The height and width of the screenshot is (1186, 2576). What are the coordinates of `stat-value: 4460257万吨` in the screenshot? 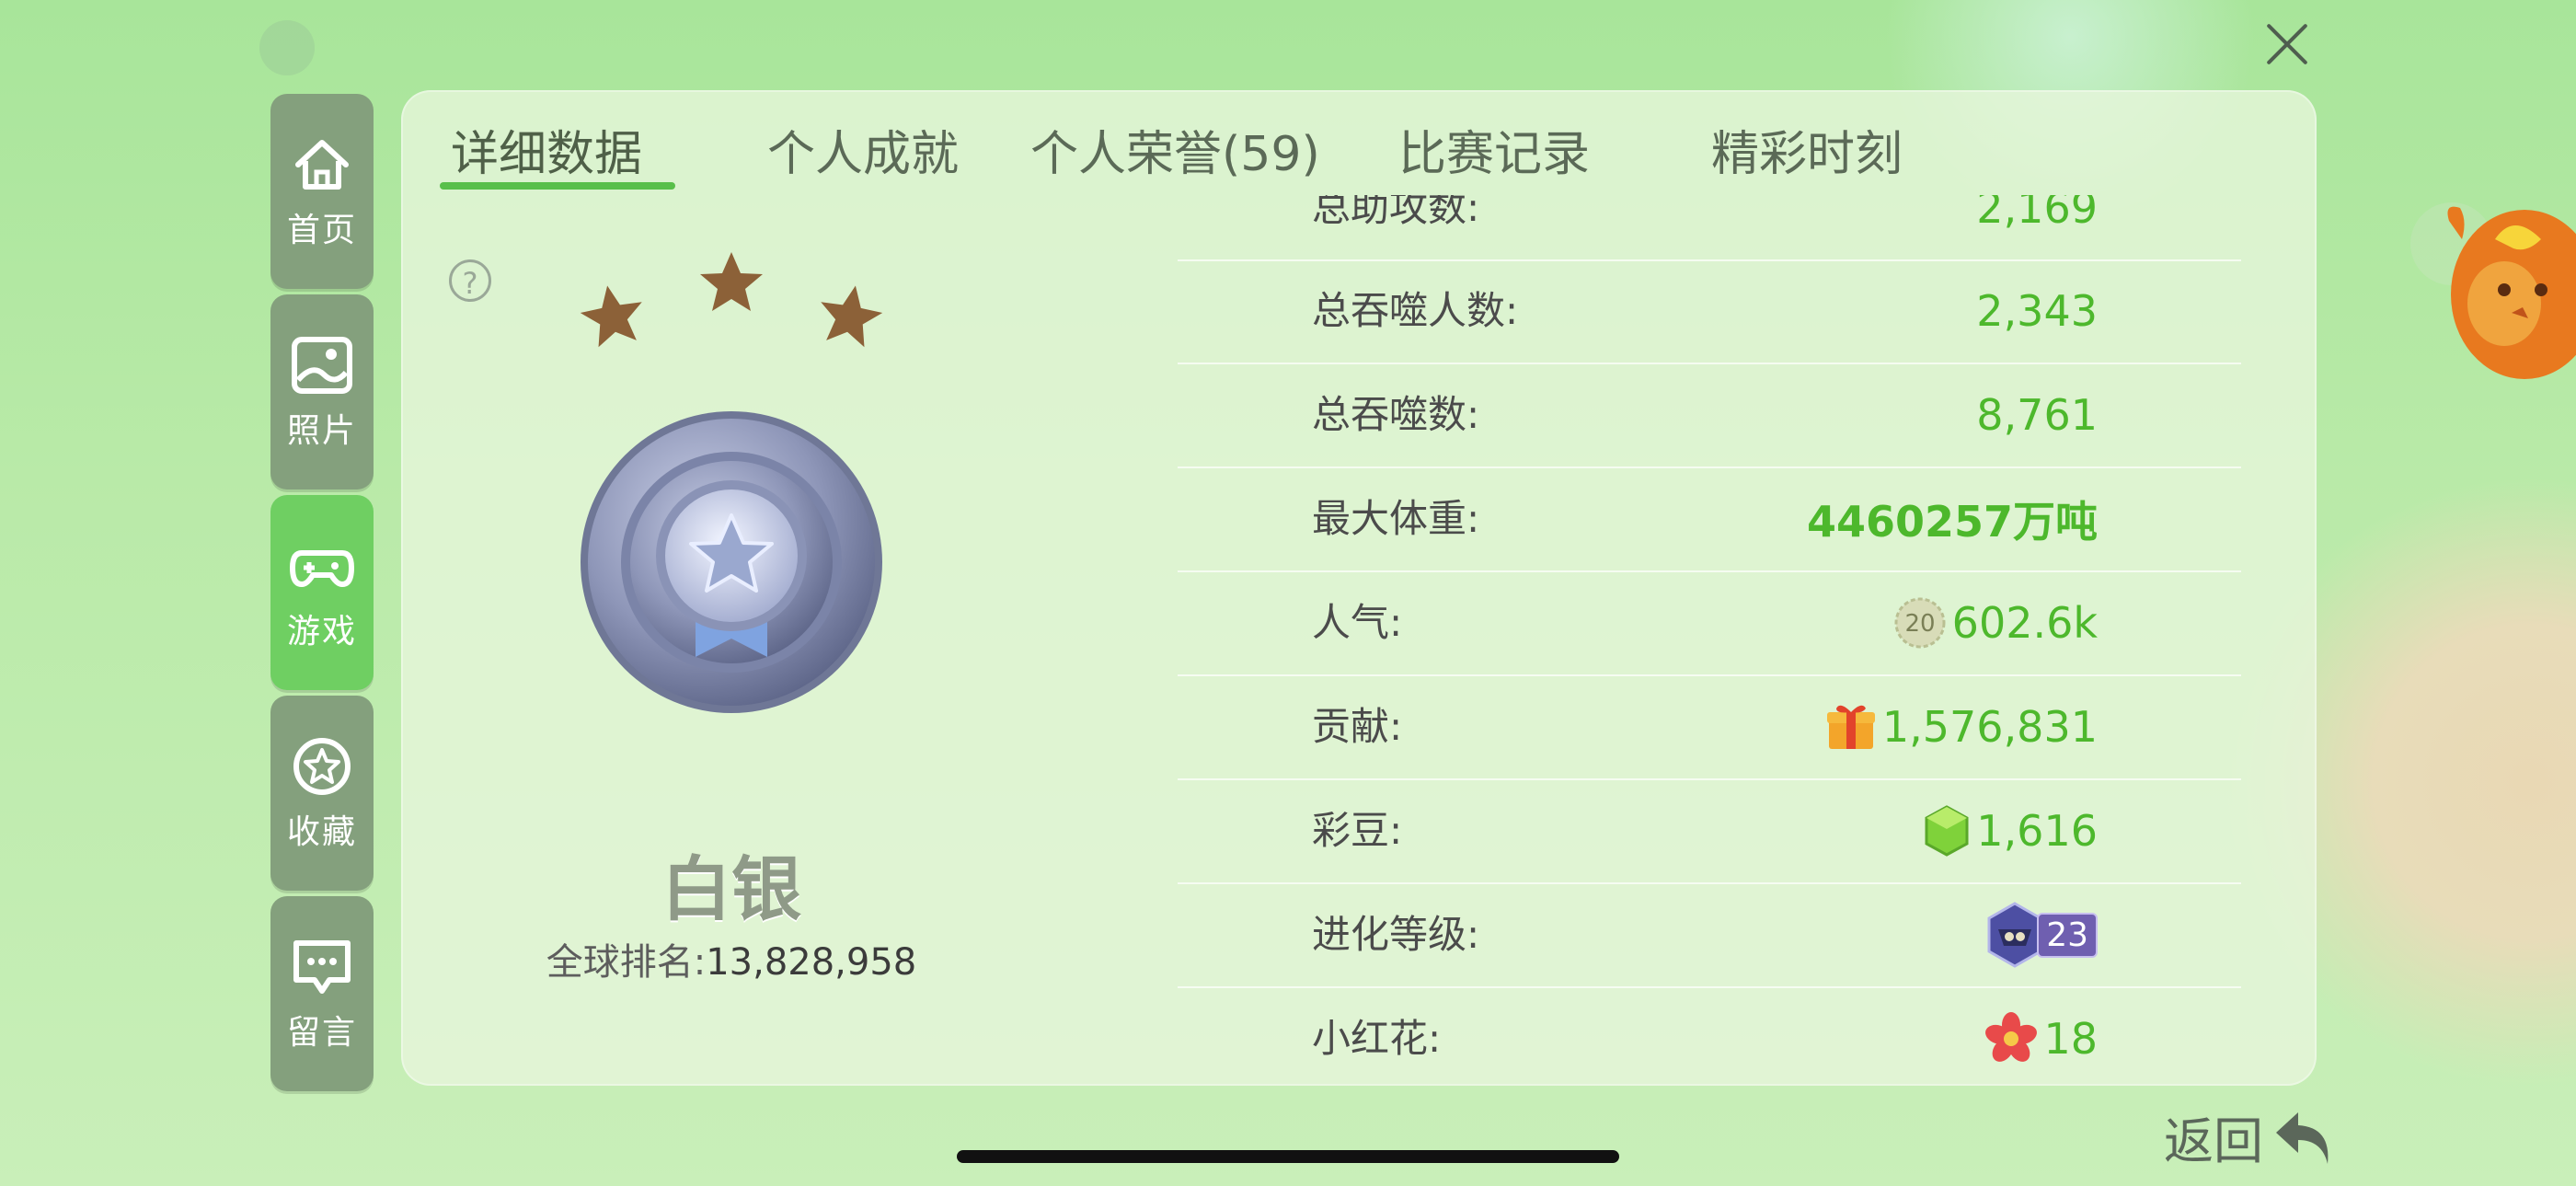 It's located at (1952, 522).